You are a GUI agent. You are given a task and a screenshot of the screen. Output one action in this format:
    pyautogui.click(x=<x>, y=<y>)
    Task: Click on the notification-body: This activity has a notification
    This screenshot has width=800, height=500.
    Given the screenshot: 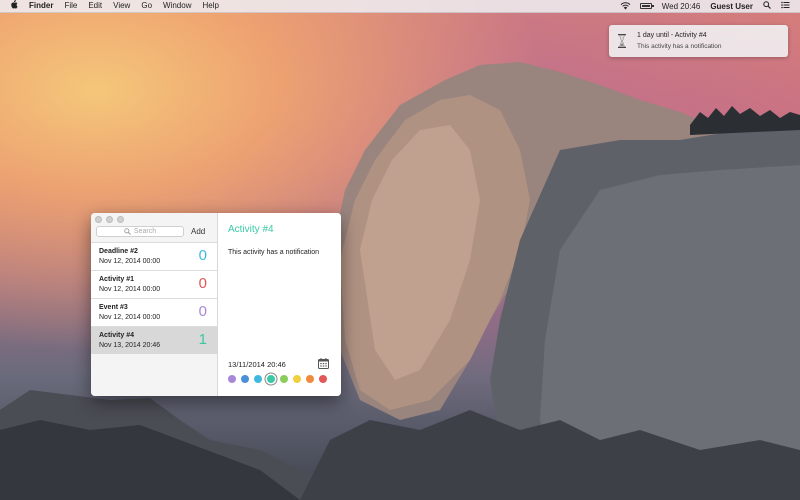 What is the action you would take?
    pyautogui.click(x=679, y=46)
    